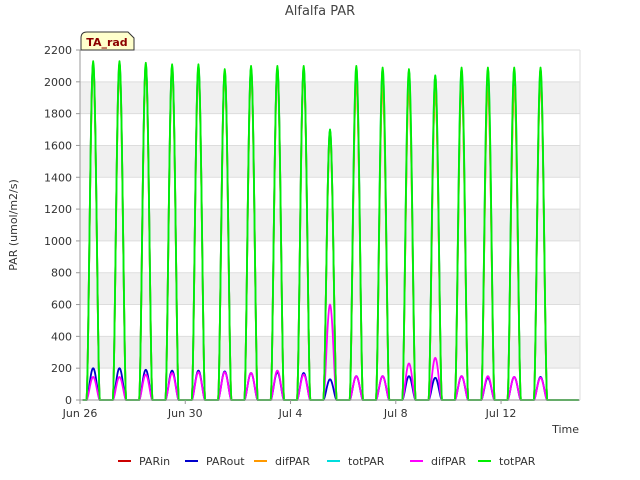 The height and width of the screenshot is (480, 640). What do you see at coordinates (61, 273) in the screenshot?
I see `y-tick-label: 800` at bounding box center [61, 273].